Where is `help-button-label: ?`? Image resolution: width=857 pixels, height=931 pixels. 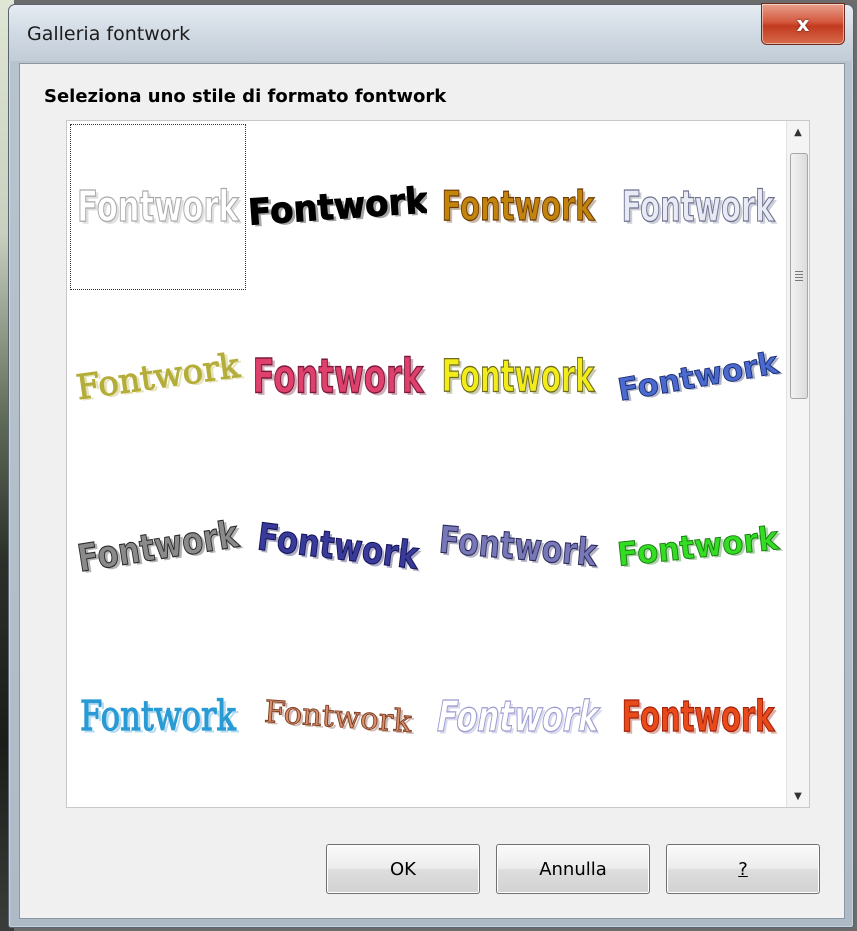
help-button-label: ? is located at coordinates (743, 869).